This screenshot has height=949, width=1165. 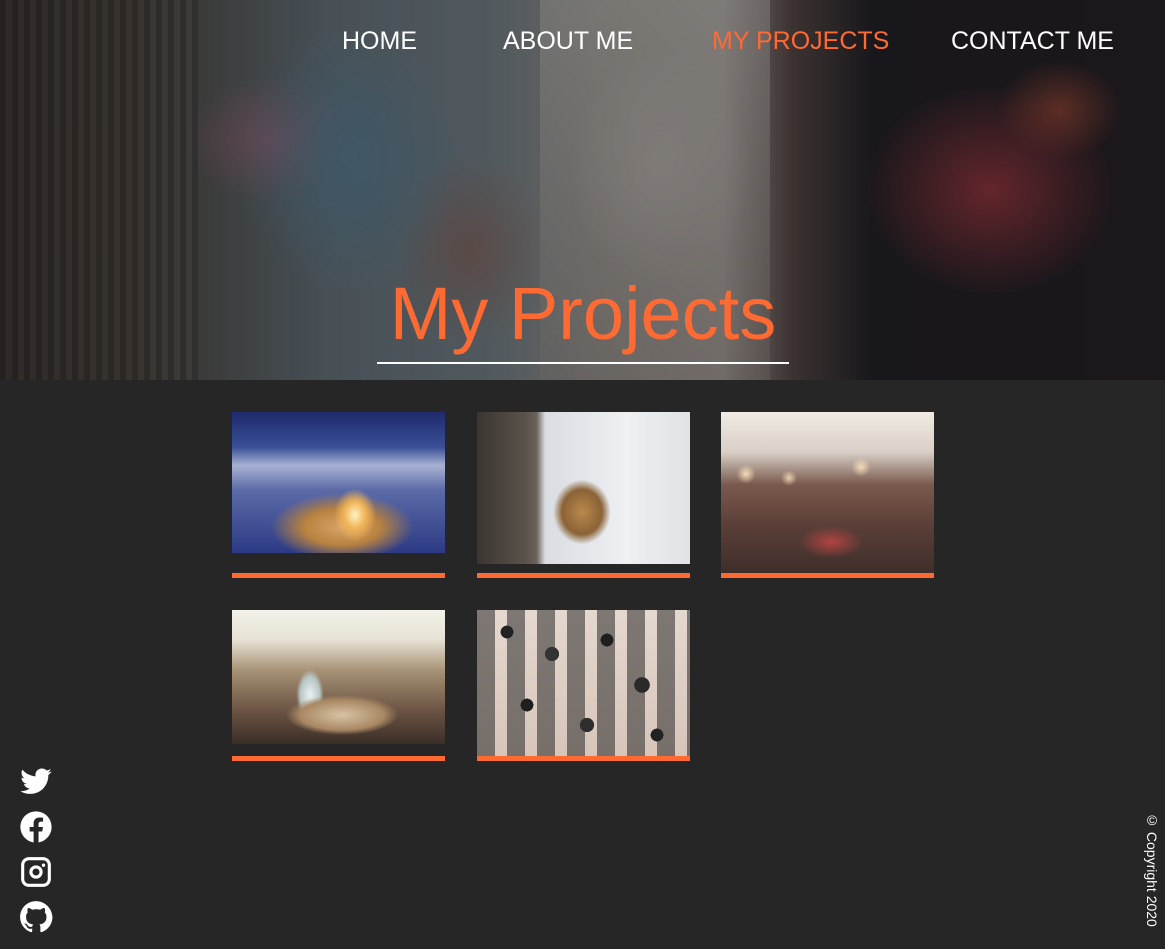 I want to click on copyright-notice: © Copyright 2020, so click(x=1152, y=869).